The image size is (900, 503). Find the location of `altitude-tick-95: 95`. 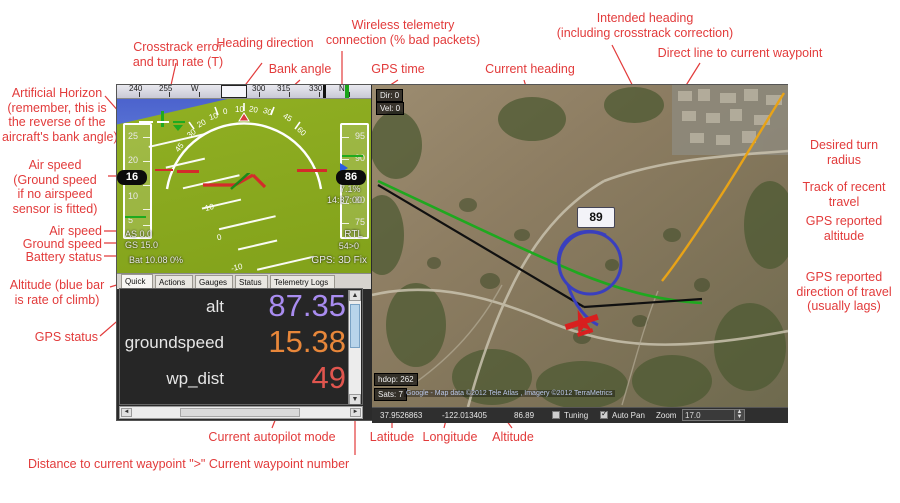

altitude-tick-95: 95 is located at coordinates (359, 136).